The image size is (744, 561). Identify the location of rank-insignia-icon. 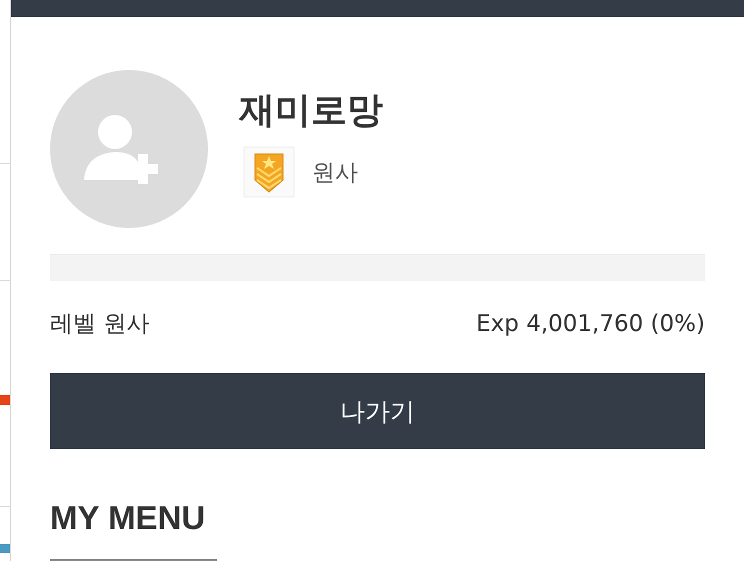
(269, 172).